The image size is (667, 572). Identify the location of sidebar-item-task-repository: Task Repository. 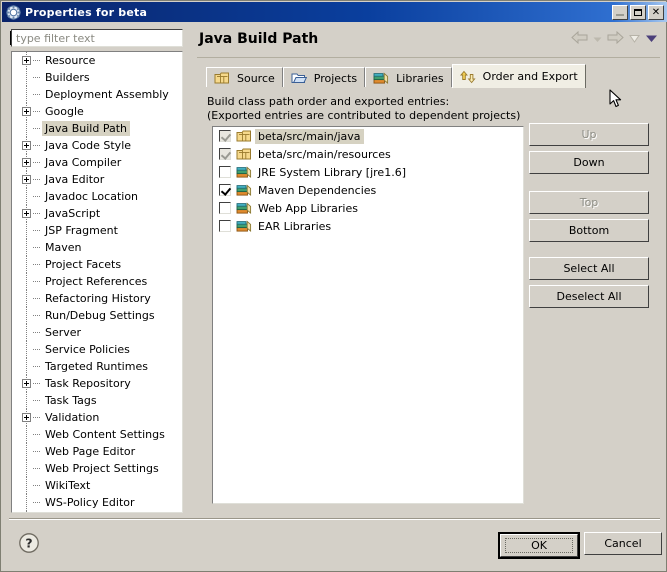
(97, 383).